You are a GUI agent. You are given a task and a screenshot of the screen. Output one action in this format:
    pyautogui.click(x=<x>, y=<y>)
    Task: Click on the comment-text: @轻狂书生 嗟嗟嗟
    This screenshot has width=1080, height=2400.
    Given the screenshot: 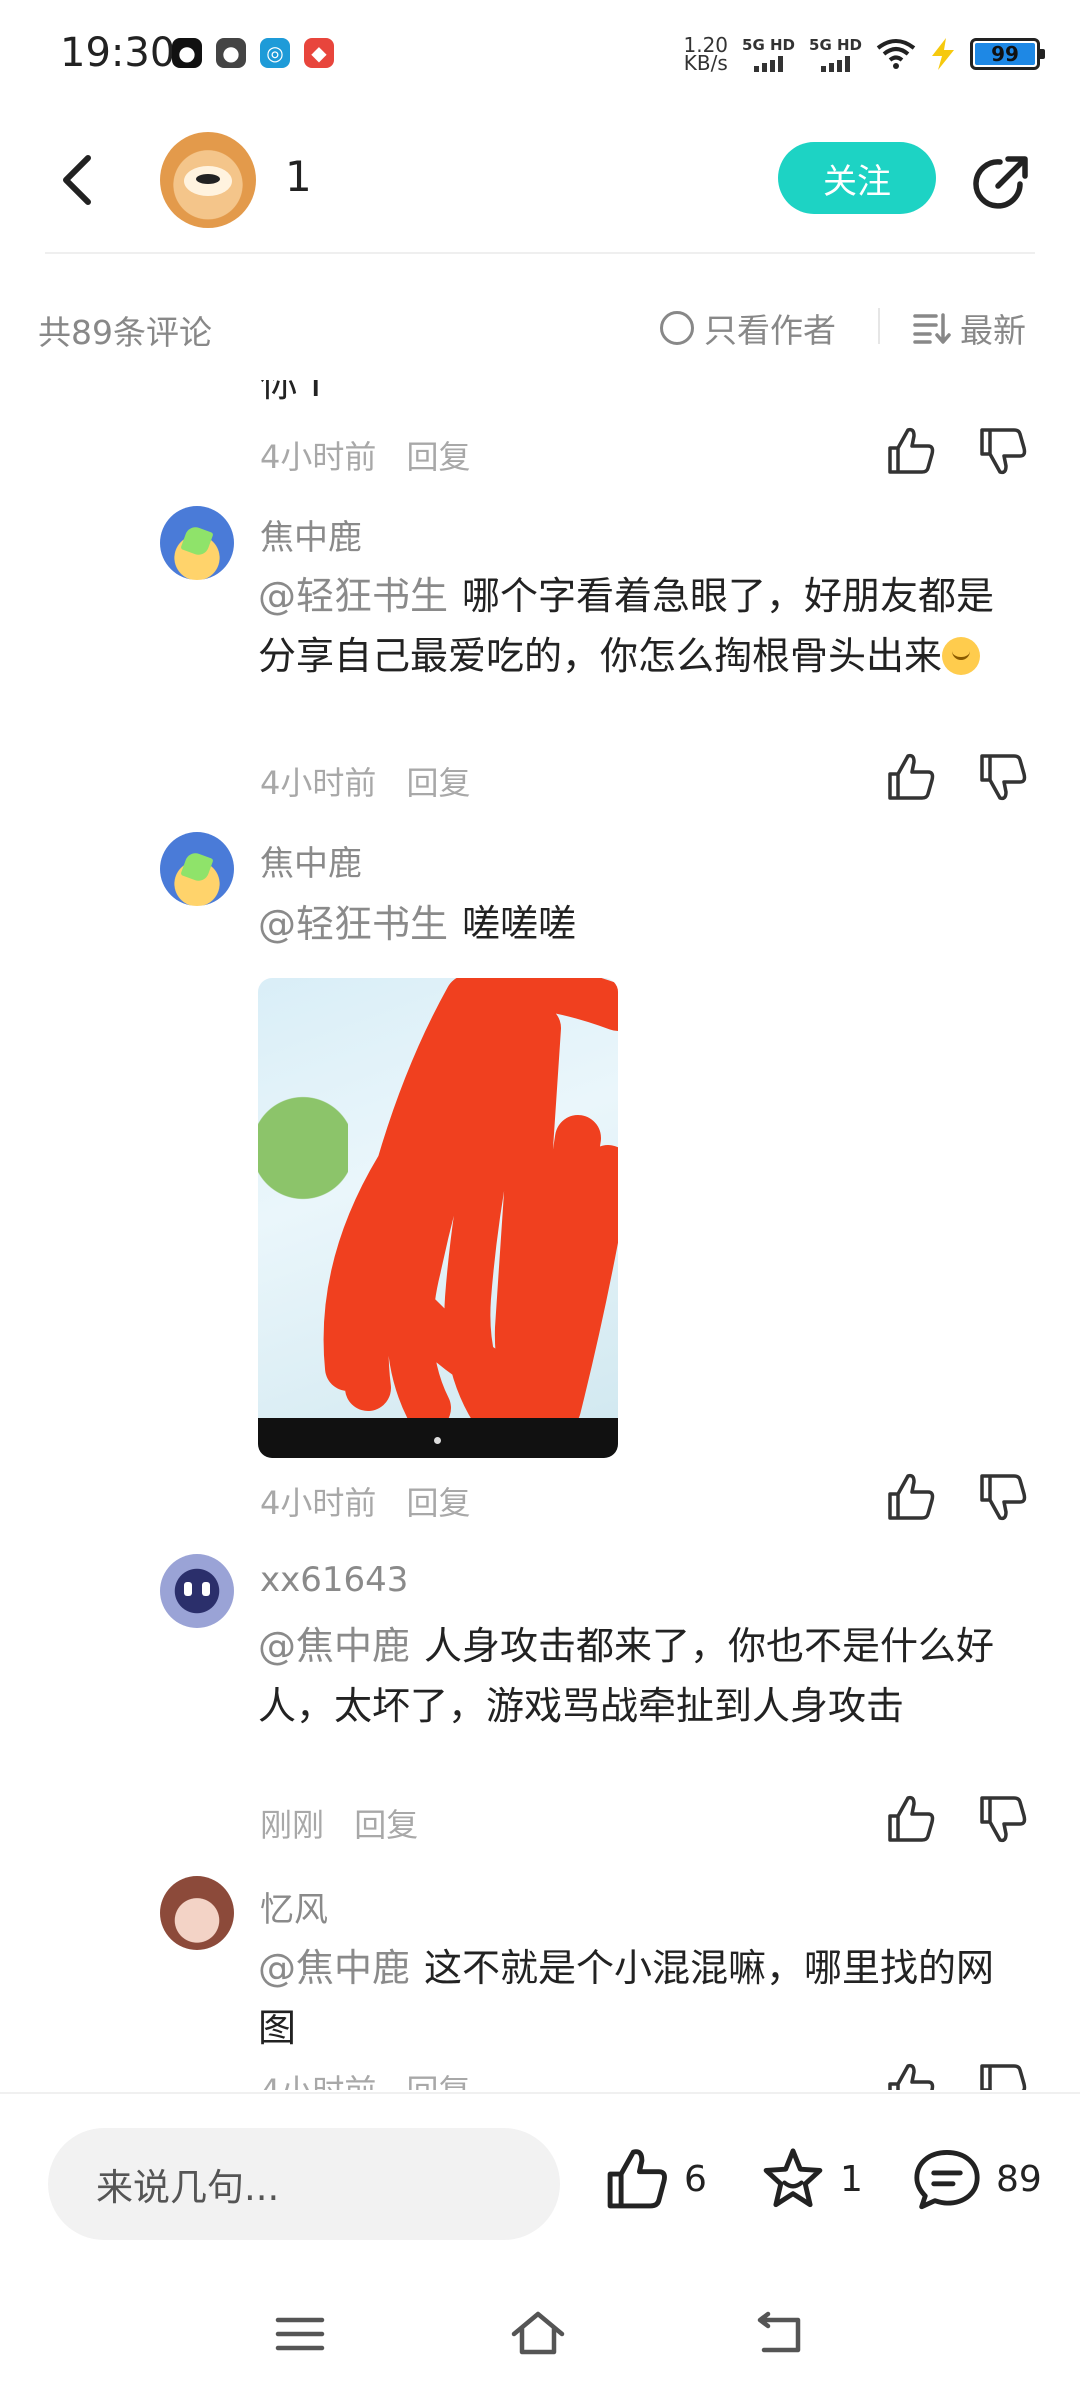 What is the action you would take?
    pyautogui.click(x=417, y=924)
    